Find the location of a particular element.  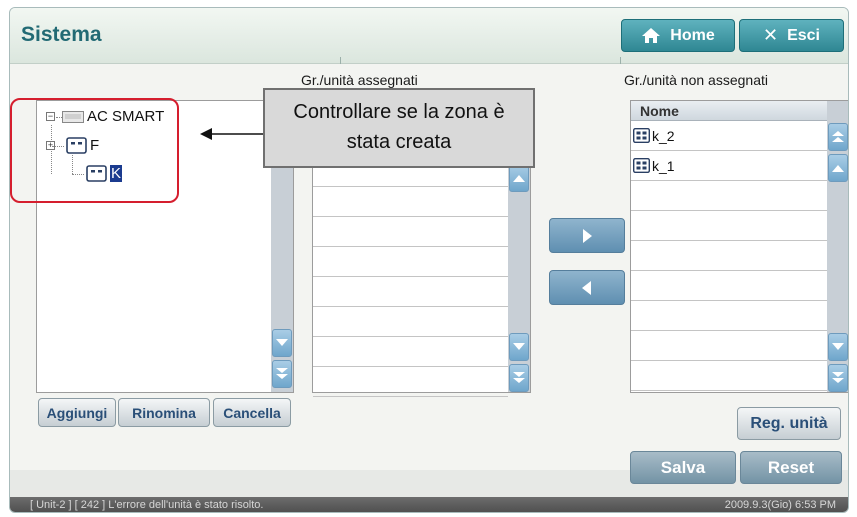

unassigned-list: Nome k_2 k_1 is located at coordinates (739, 246).